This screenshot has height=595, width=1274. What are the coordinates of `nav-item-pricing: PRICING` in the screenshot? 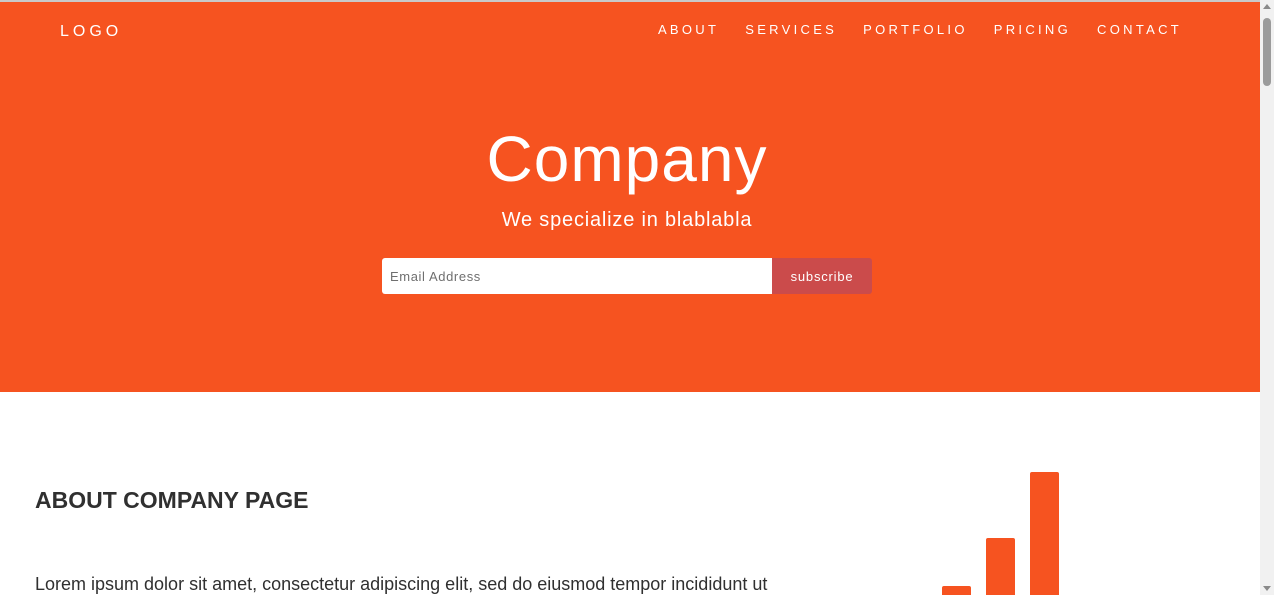 It's located at (1032, 30).